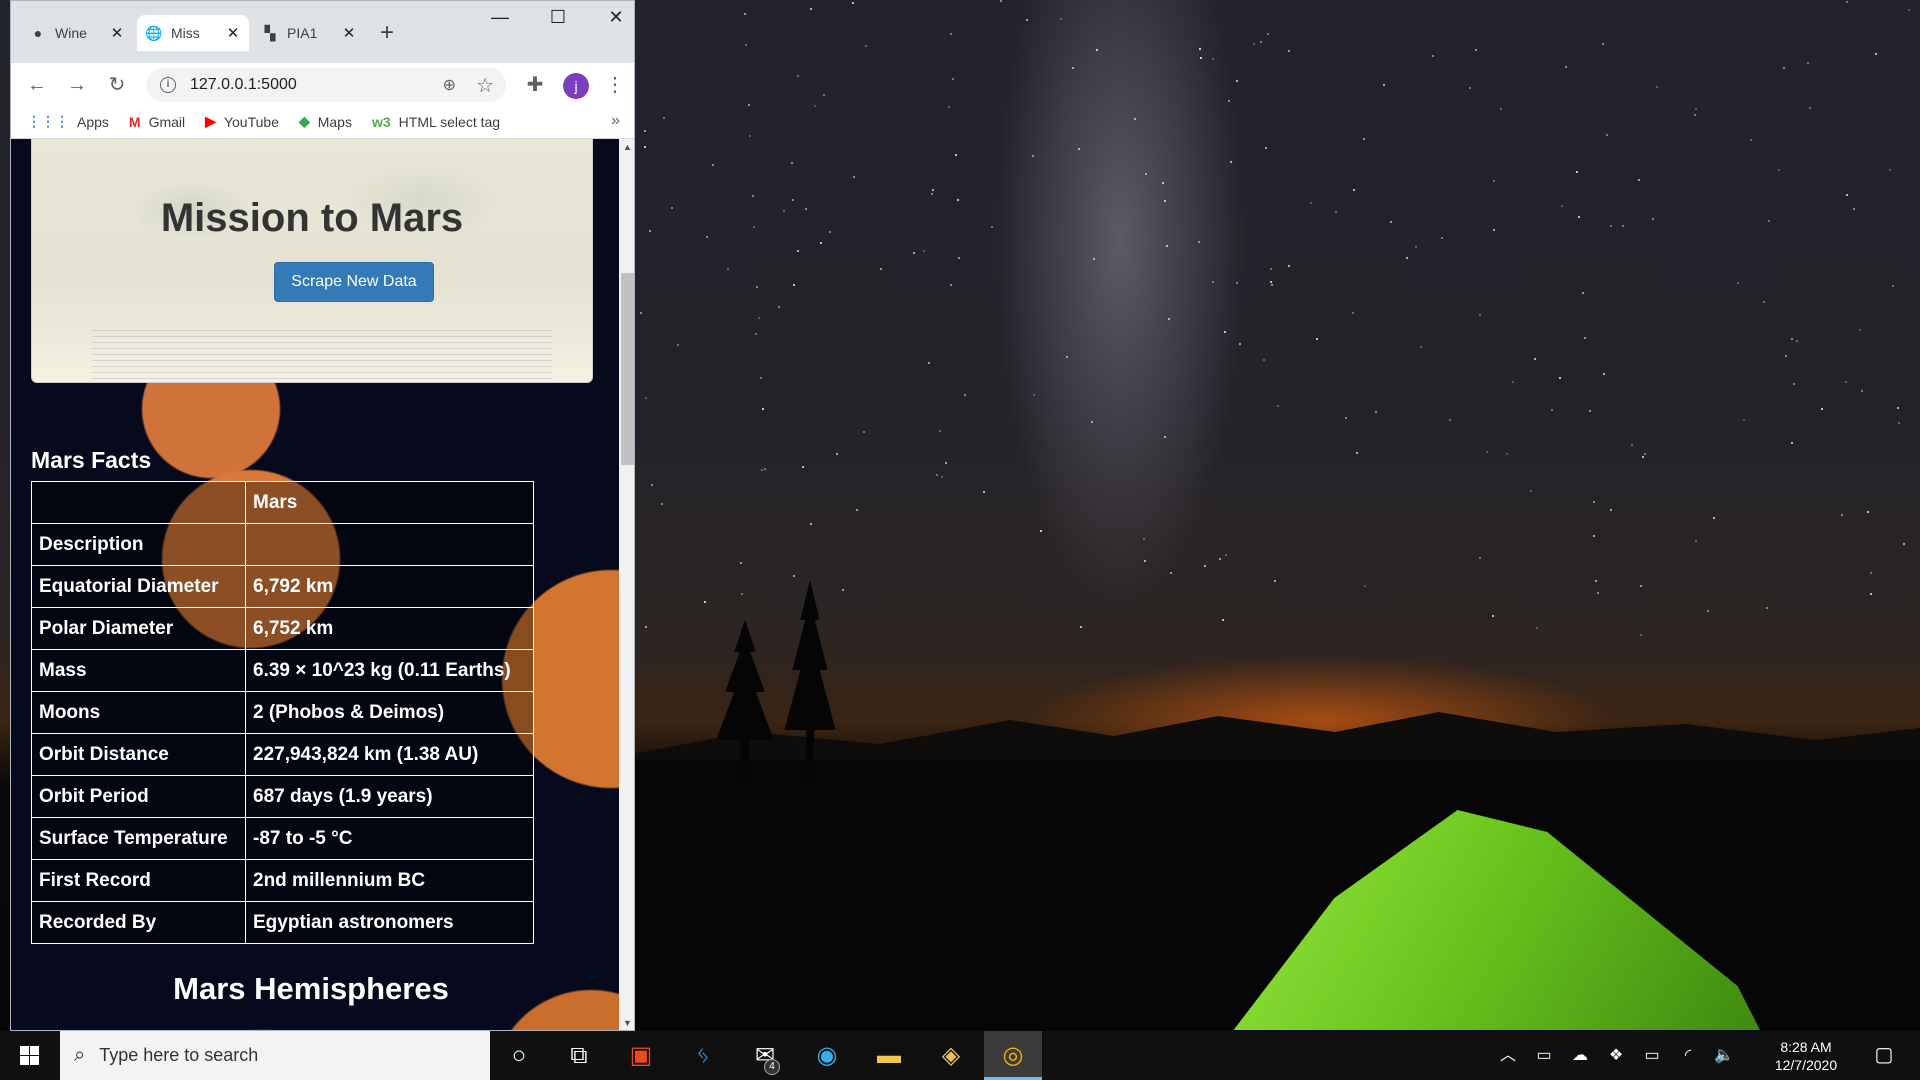 The width and height of the screenshot is (1920, 1080). Describe the element at coordinates (168, 85) in the screenshot. I see `site-info-icon: i` at that location.